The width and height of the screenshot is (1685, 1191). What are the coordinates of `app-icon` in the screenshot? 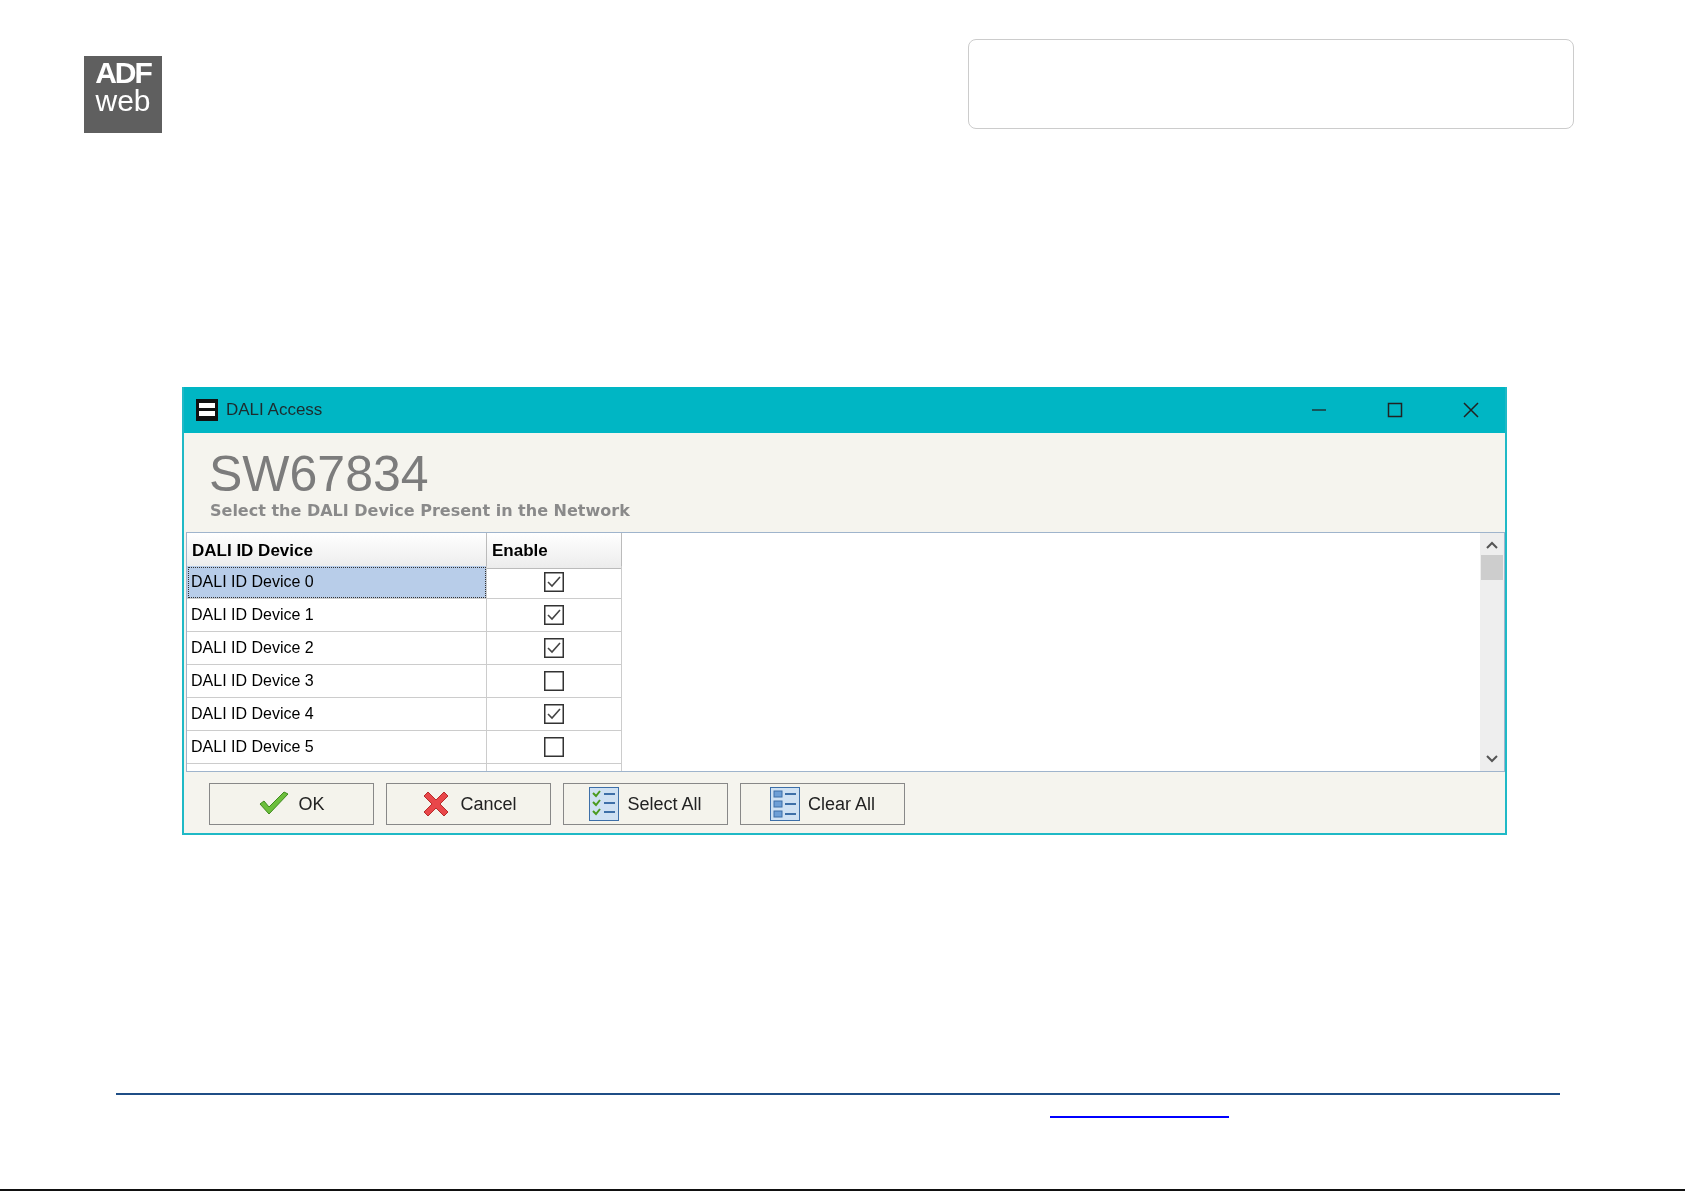 It's located at (207, 410).